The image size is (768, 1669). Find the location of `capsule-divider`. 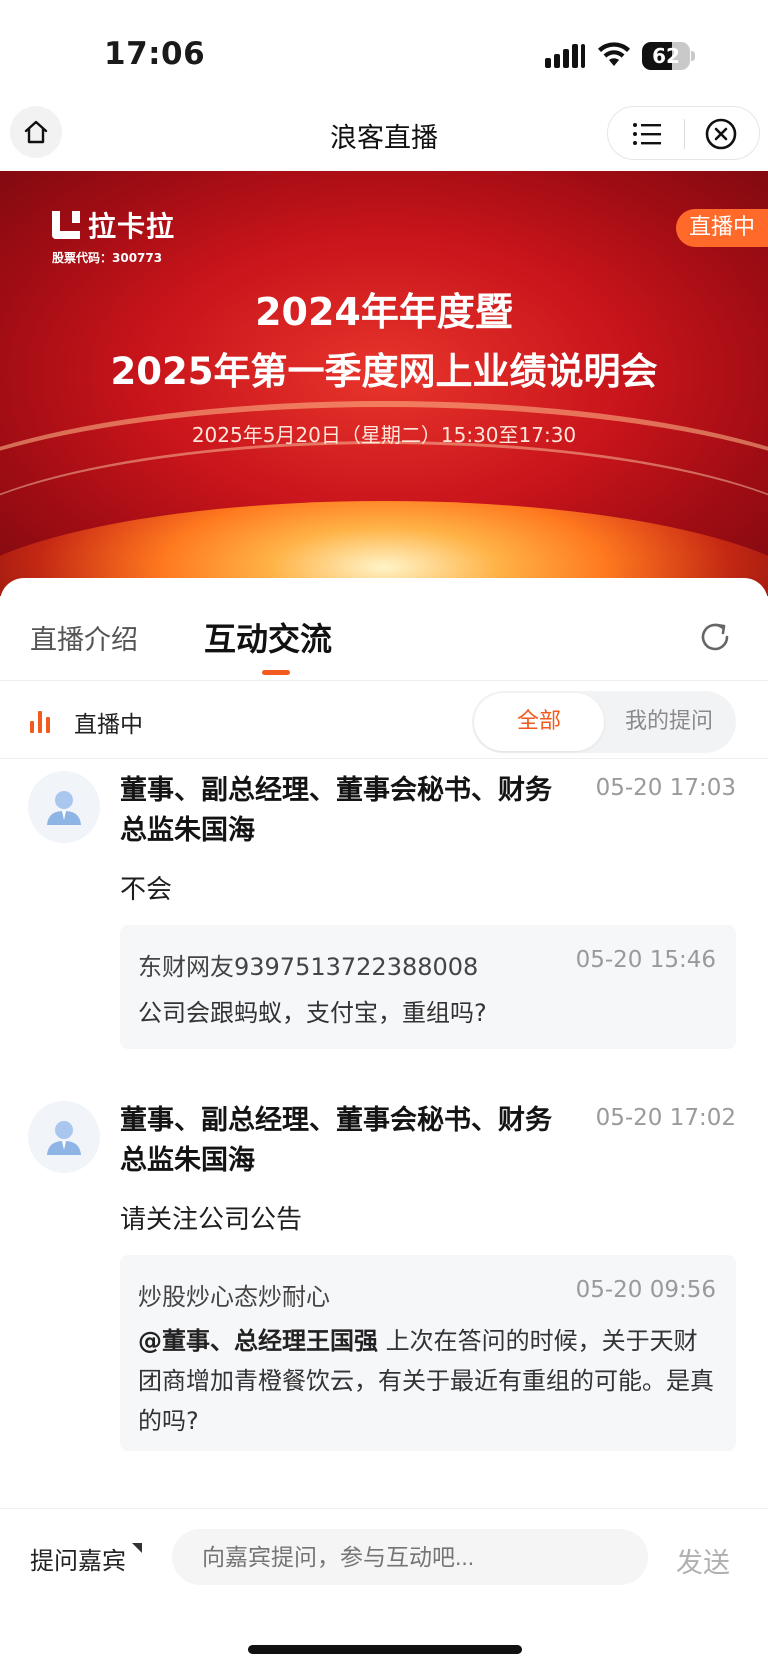

capsule-divider is located at coordinates (684, 134).